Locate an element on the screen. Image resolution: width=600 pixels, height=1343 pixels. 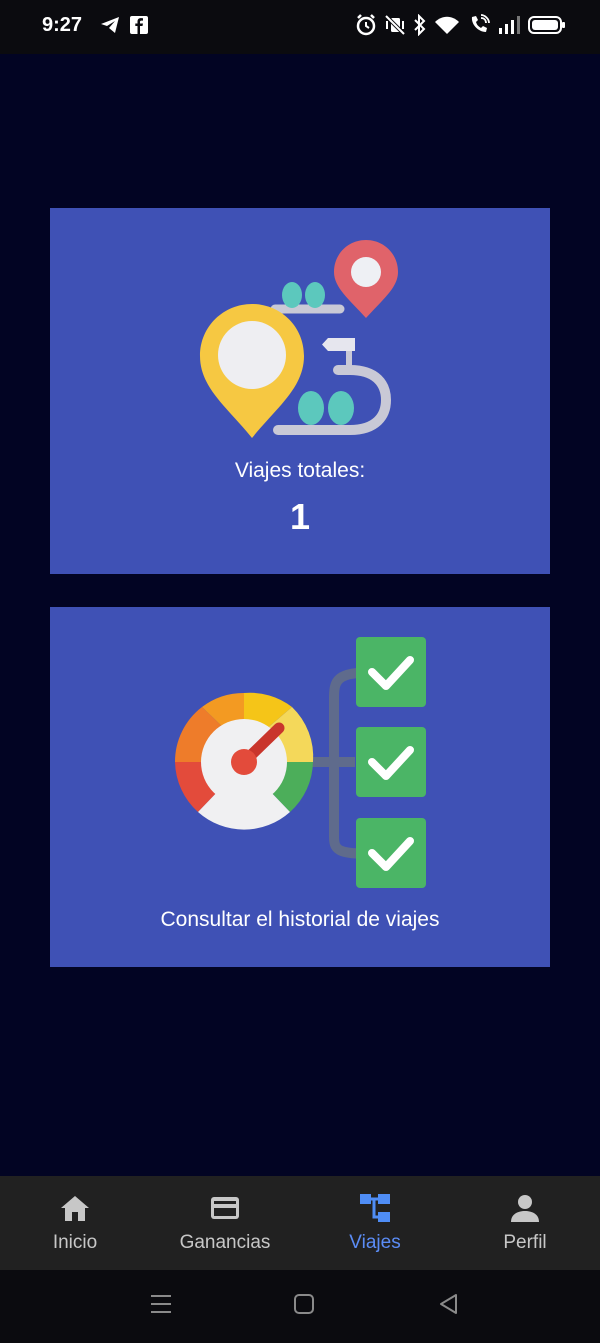
trips-icon is located at coordinates (375, 1208).